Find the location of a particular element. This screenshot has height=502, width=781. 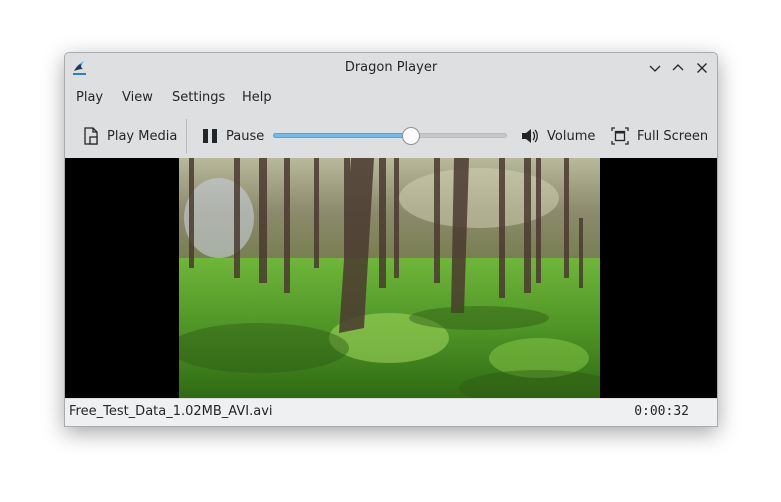

play-media-file-icon is located at coordinates (91, 136).